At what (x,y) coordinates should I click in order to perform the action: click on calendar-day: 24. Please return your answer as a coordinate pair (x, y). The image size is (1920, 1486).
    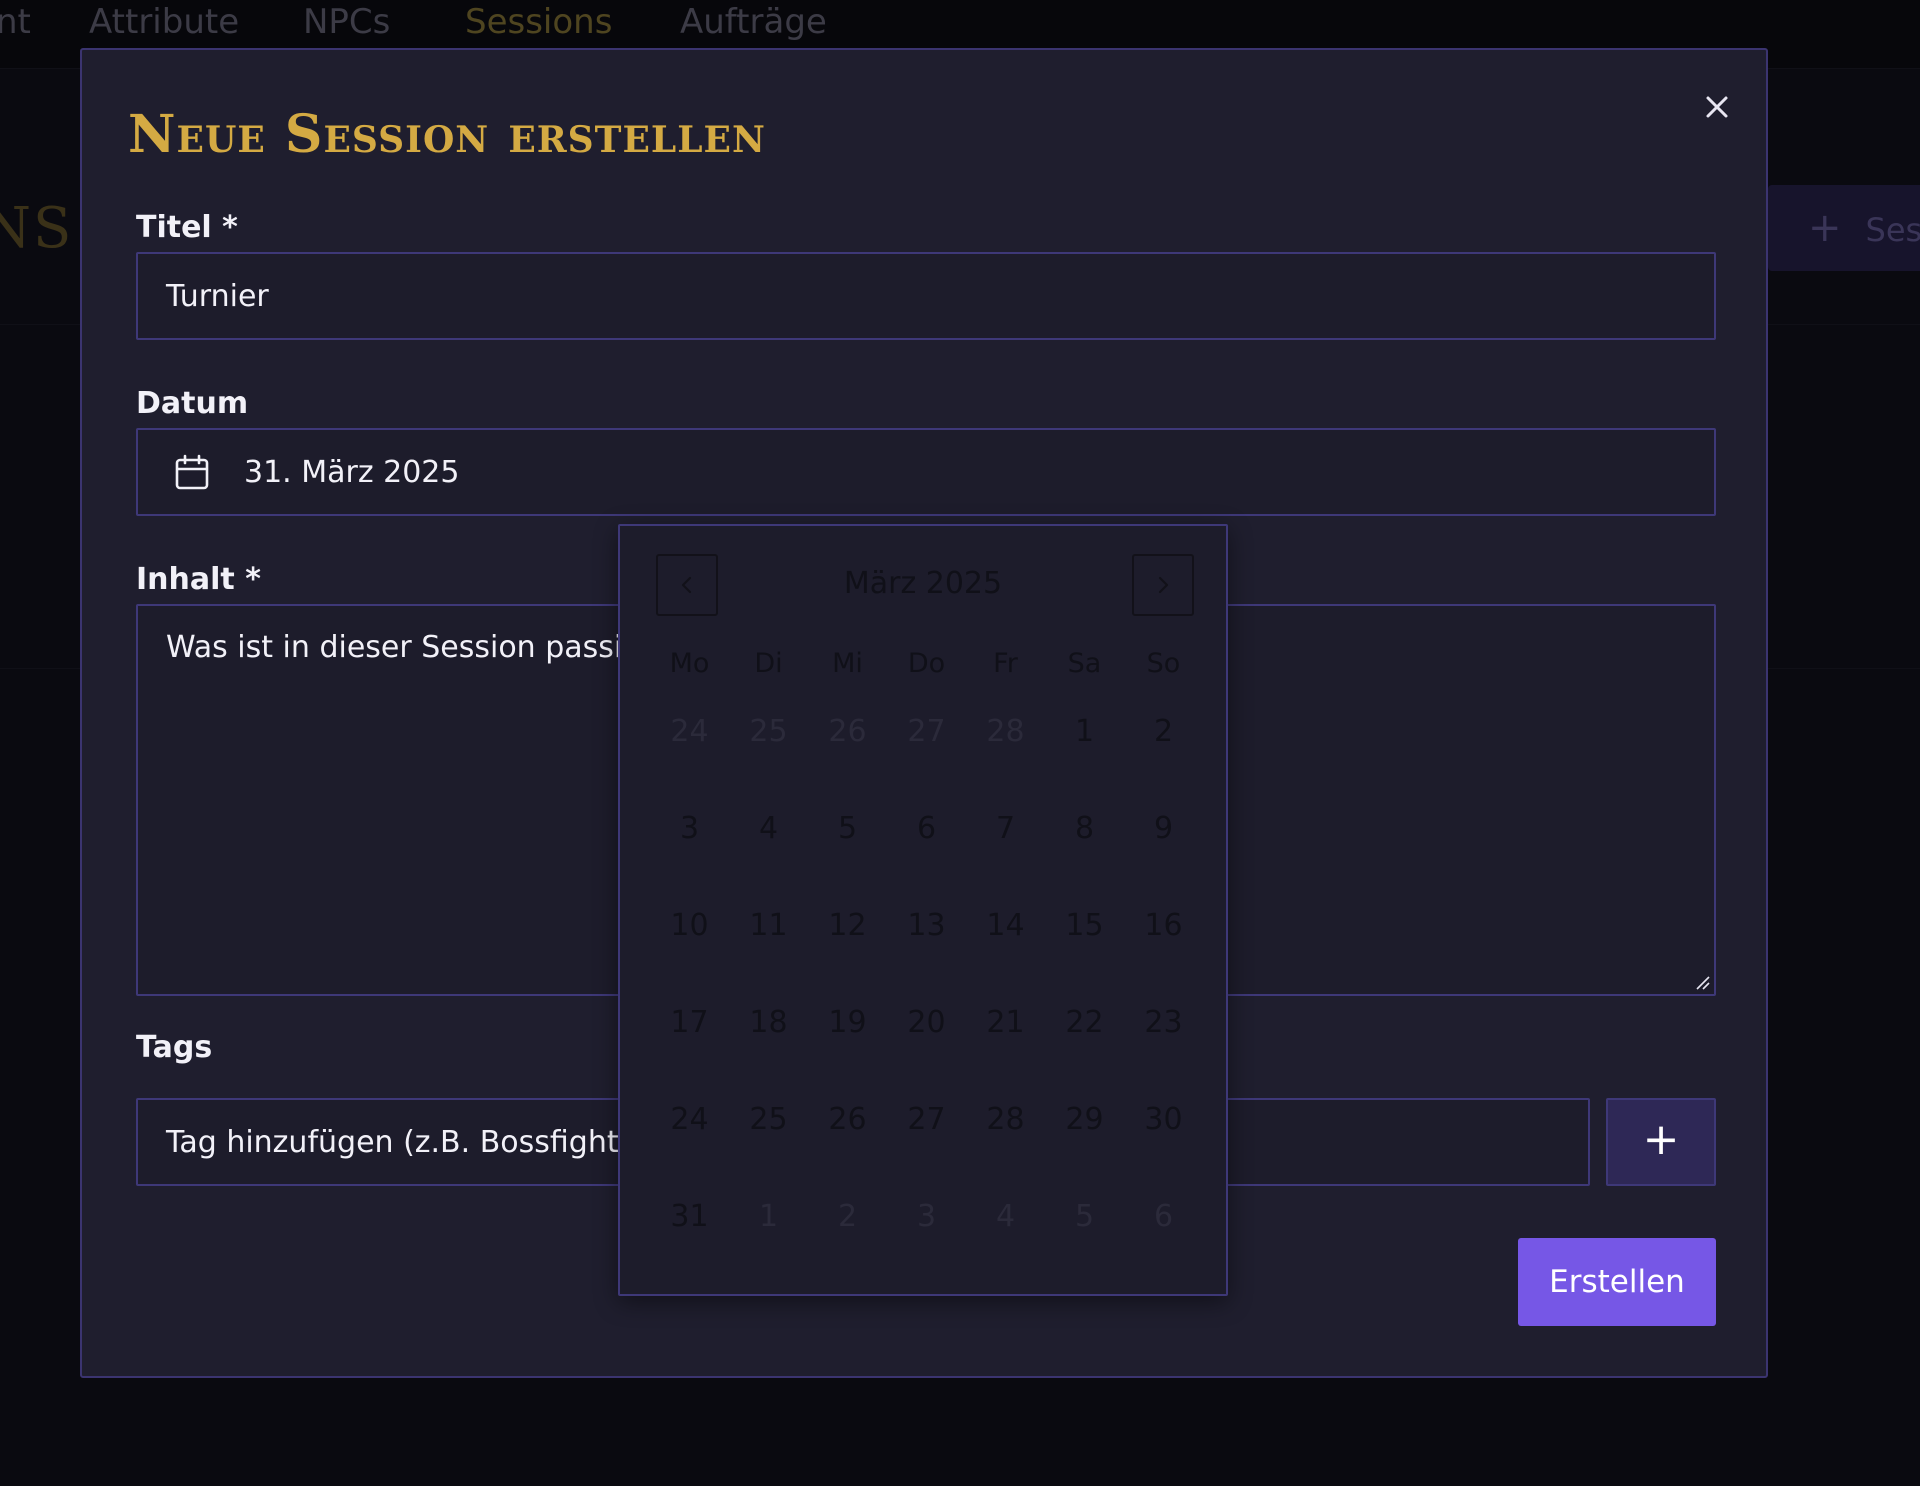
    Looking at the image, I should click on (689, 1140).